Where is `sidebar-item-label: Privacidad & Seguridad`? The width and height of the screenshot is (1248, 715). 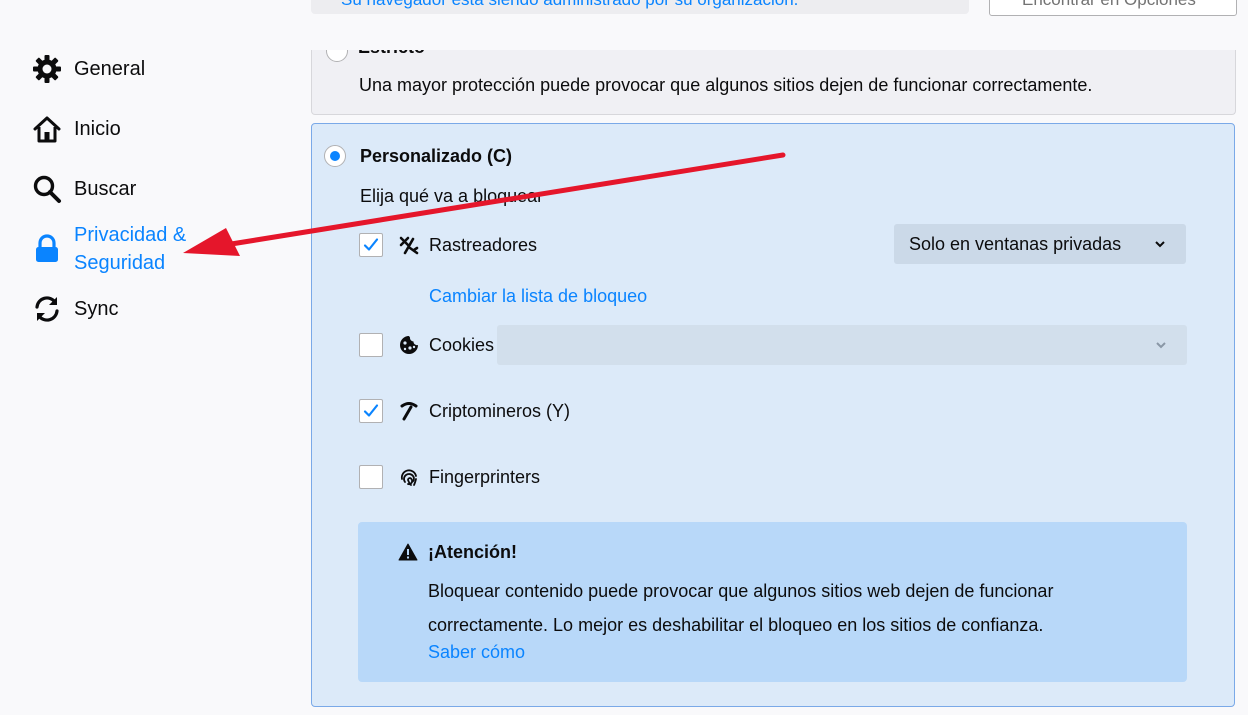
sidebar-item-label: Privacidad & Seguridad is located at coordinates (130, 249).